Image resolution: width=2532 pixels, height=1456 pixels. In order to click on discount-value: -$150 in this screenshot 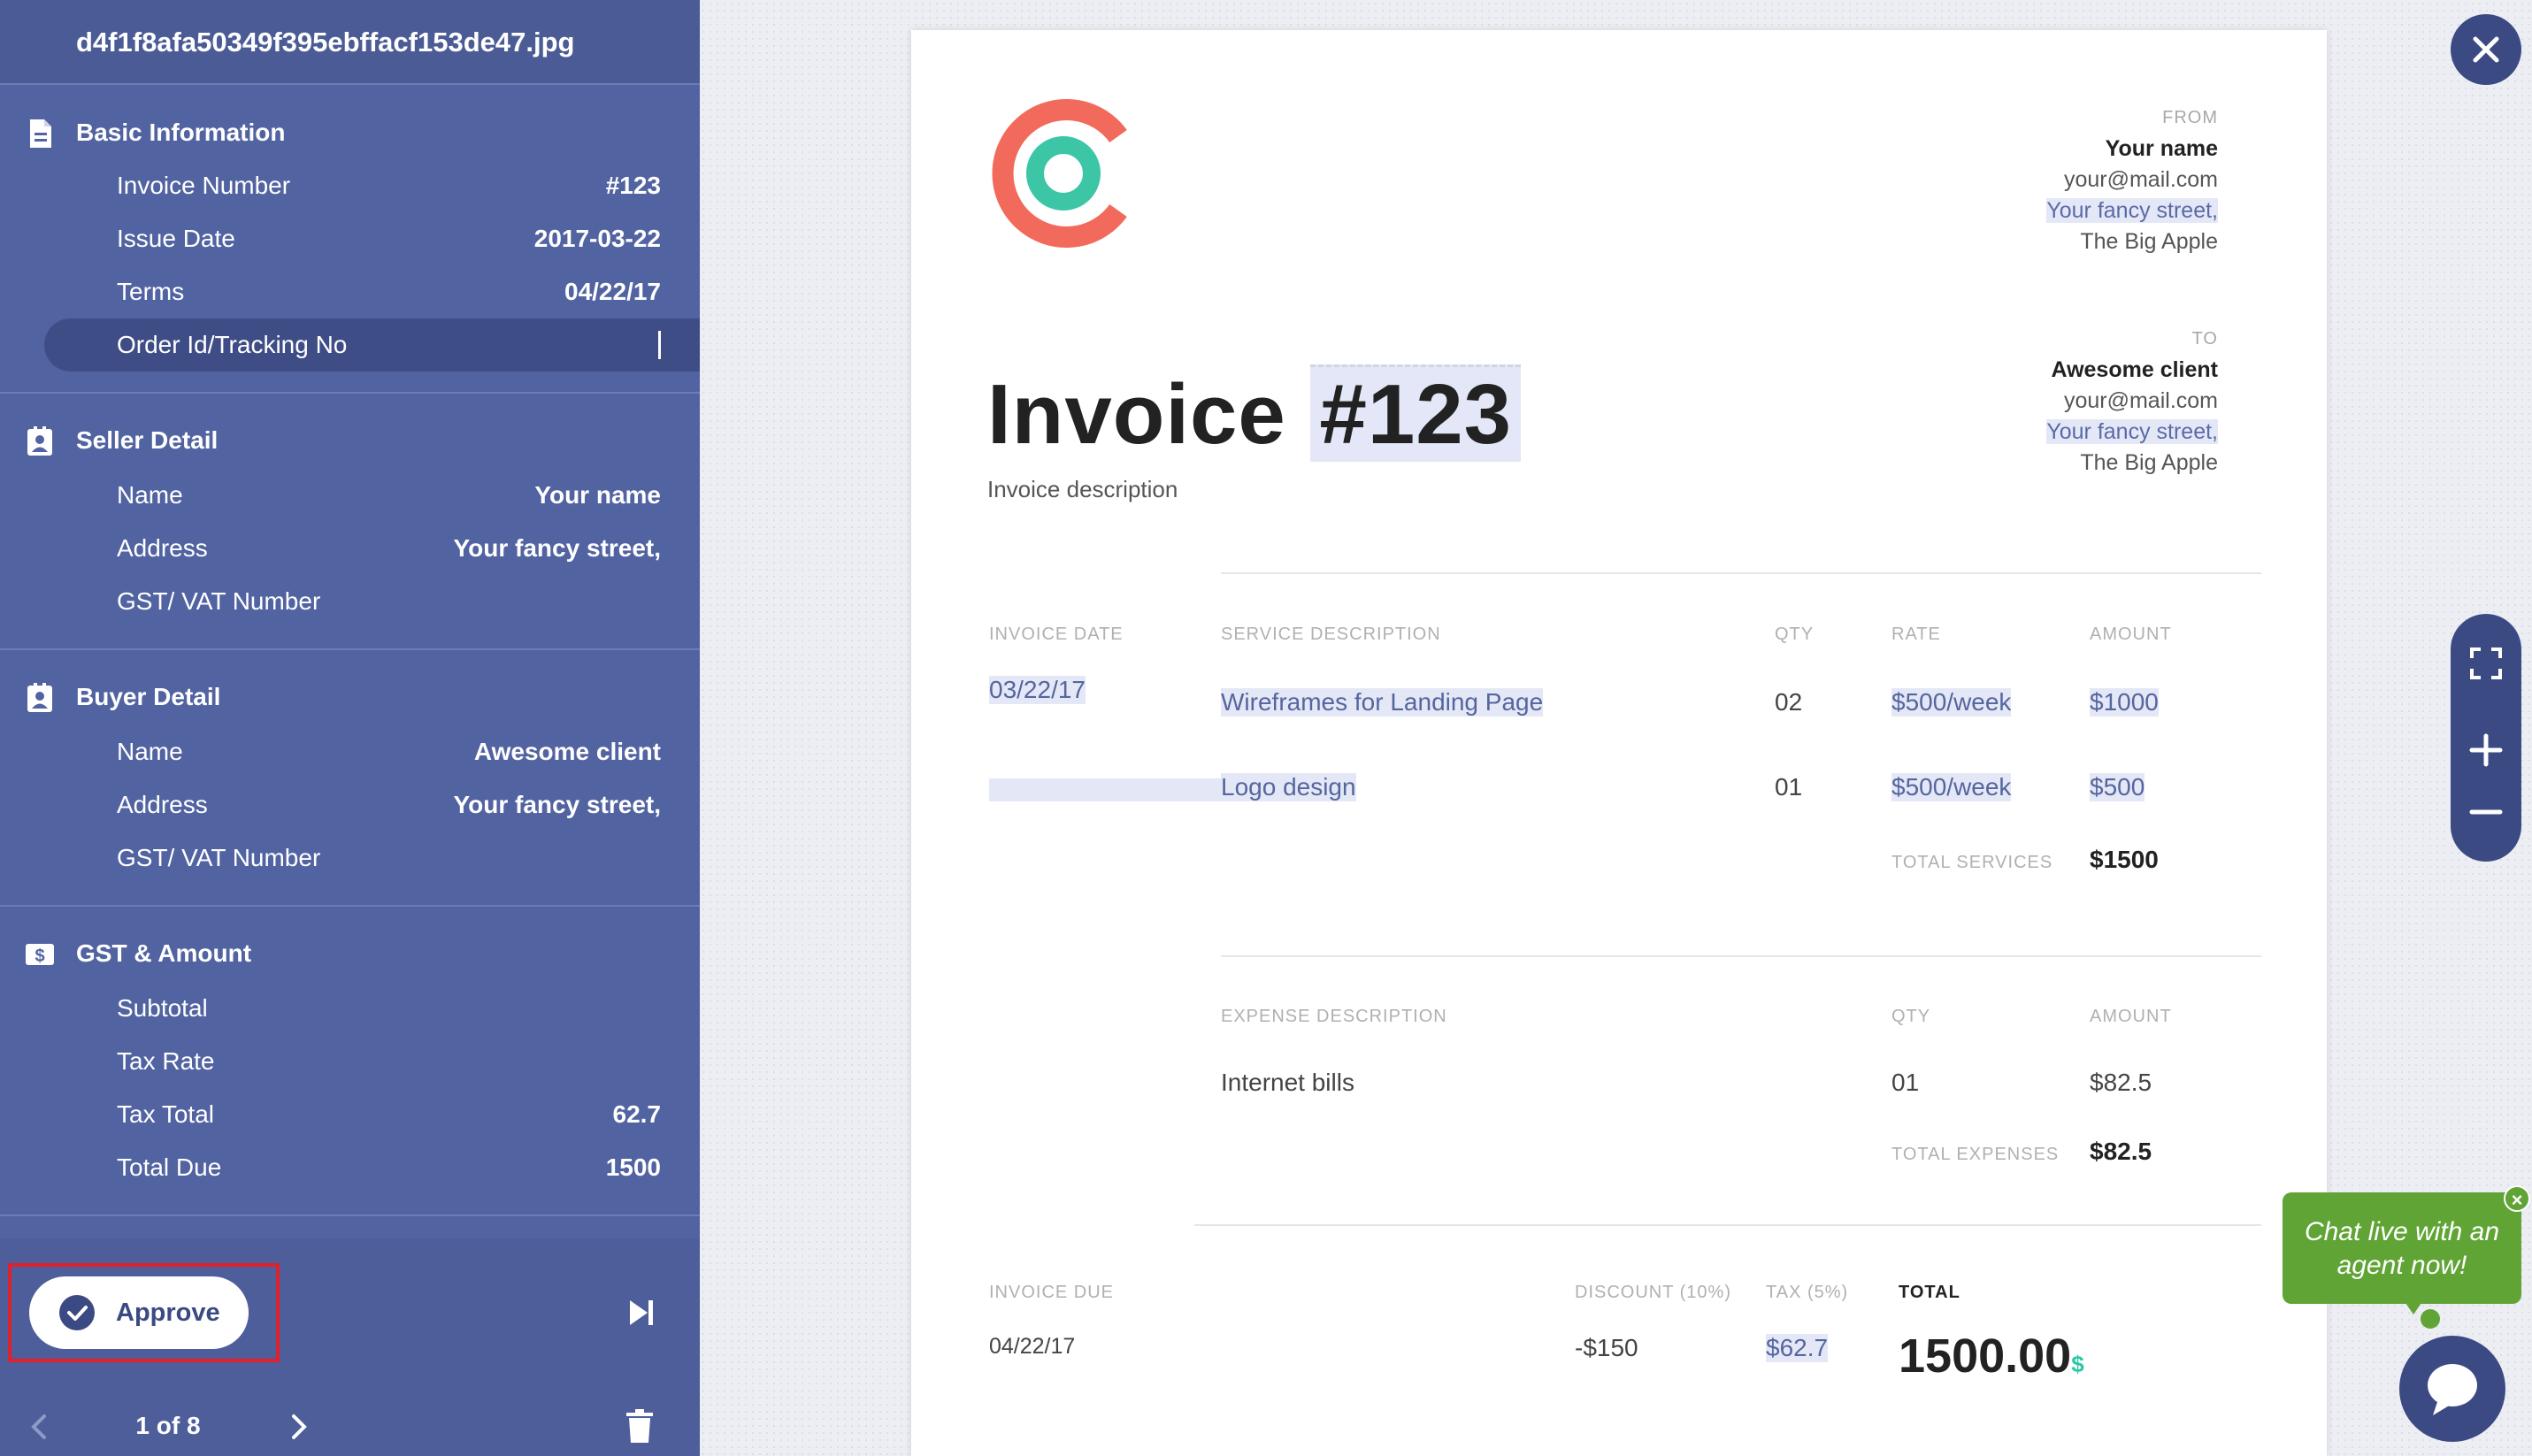, I will do `click(1606, 1347)`.